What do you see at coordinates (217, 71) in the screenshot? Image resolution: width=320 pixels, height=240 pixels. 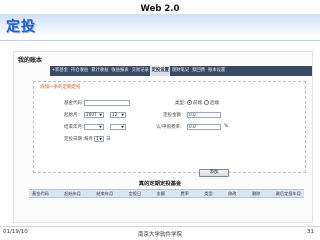 I see `nav-item-ledger-settings: 账本设置` at bounding box center [217, 71].